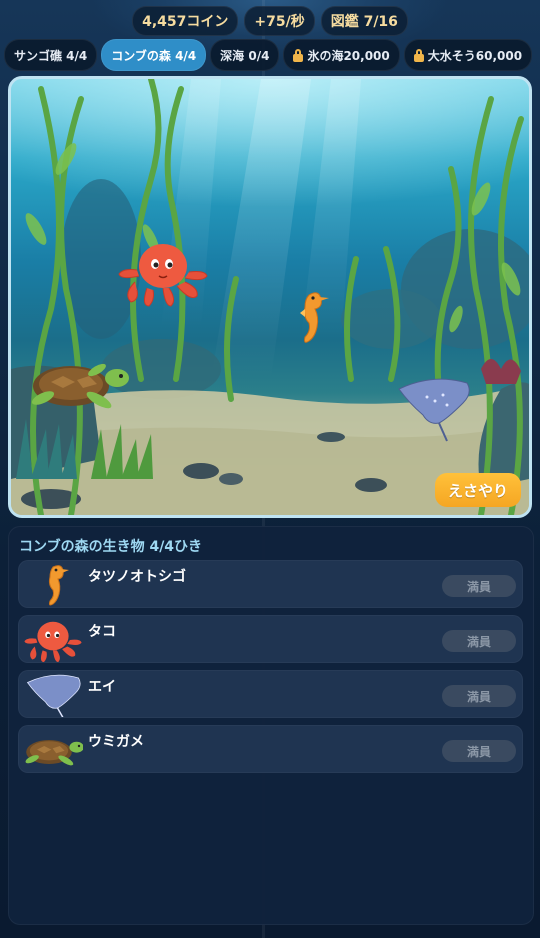 Image resolution: width=540 pixels, height=938 pixels. Describe the element at coordinates (364, 21) in the screenshot. I see `collection-counter: 図鑑 7/16` at that location.